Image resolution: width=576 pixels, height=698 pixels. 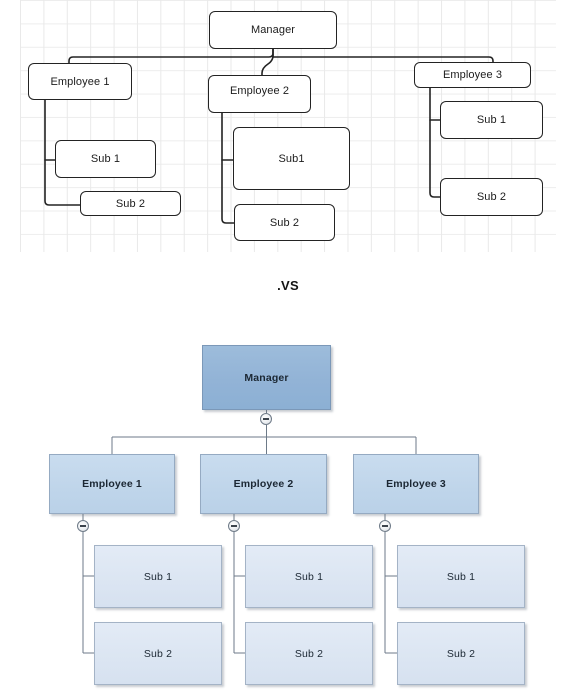 I want to click on node-employee-2-sub-1-sketch: Sub1, so click(x=291, y=158).